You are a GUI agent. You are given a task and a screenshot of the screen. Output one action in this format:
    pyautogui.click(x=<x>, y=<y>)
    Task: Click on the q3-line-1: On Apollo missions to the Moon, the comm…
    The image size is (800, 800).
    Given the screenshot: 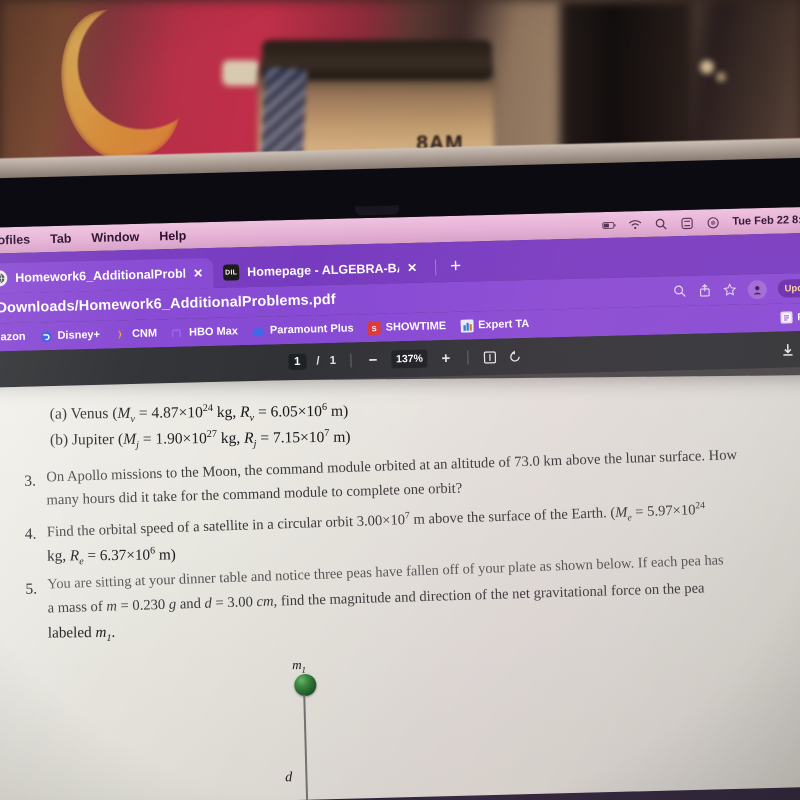 What is the action you would take?
    pyautogui.click(x=392, y=466)
    